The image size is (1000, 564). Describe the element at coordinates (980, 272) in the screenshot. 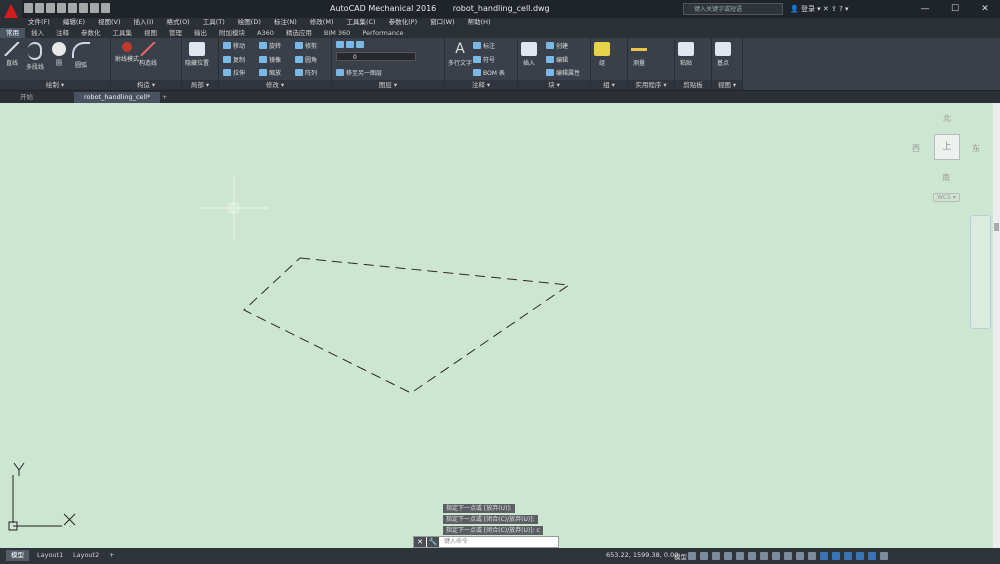

I see `navigation-bar` at that location.